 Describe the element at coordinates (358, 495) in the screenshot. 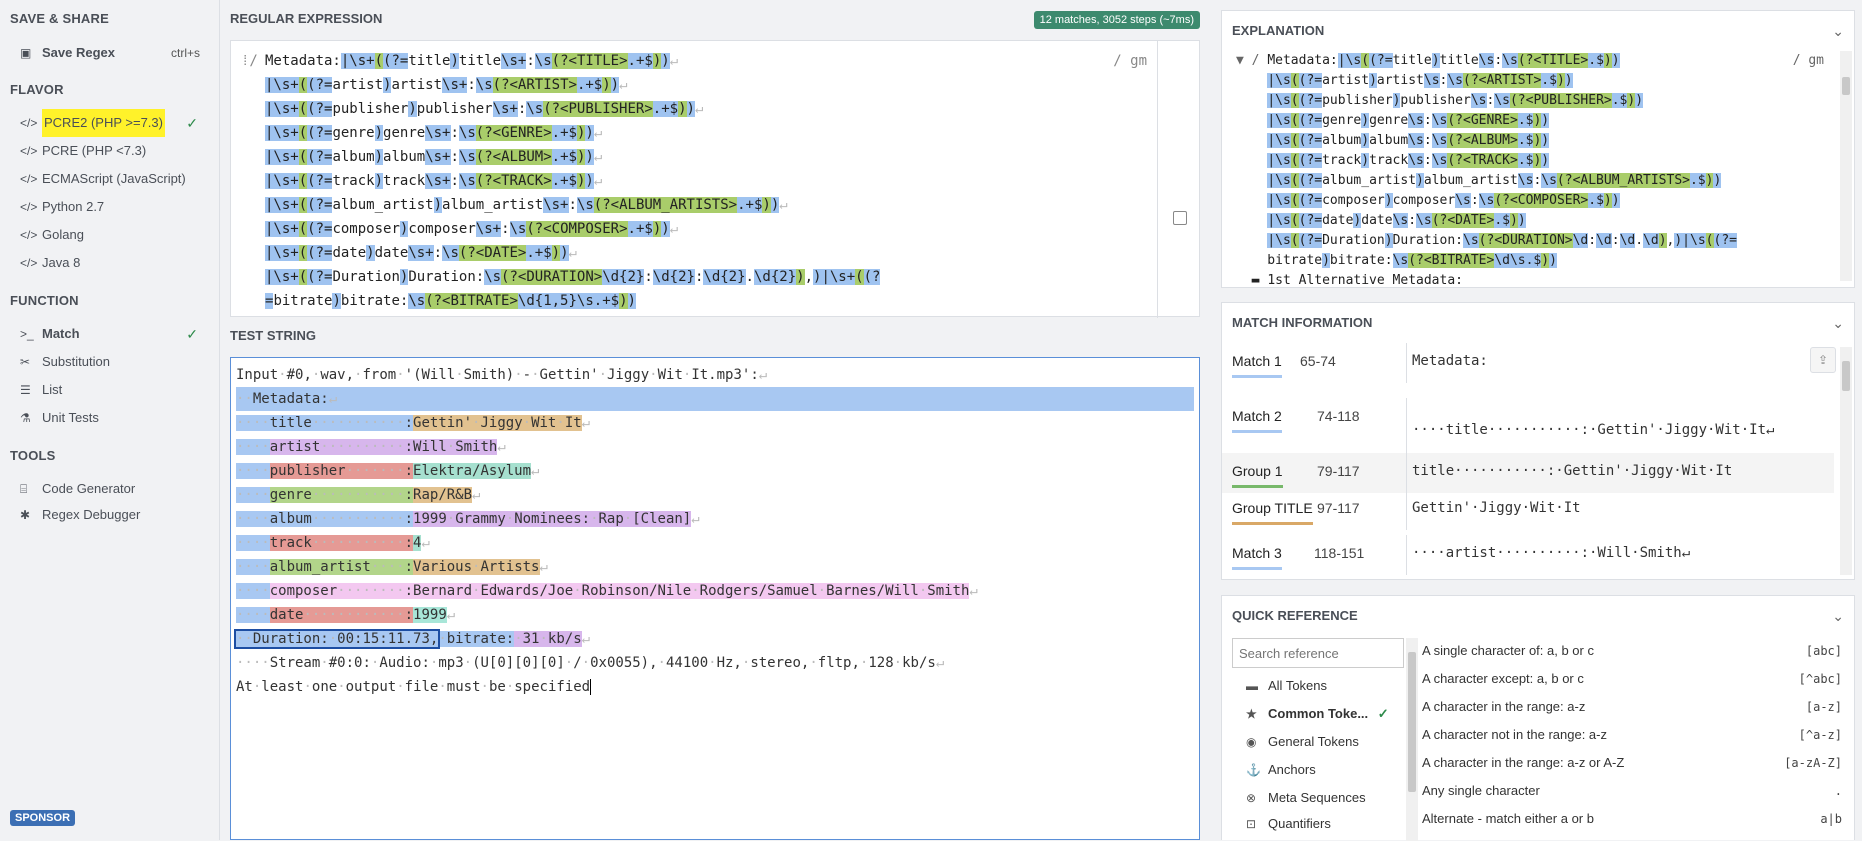

I see `test-line: ····genre···········:Rap/R&B↵` at that location.